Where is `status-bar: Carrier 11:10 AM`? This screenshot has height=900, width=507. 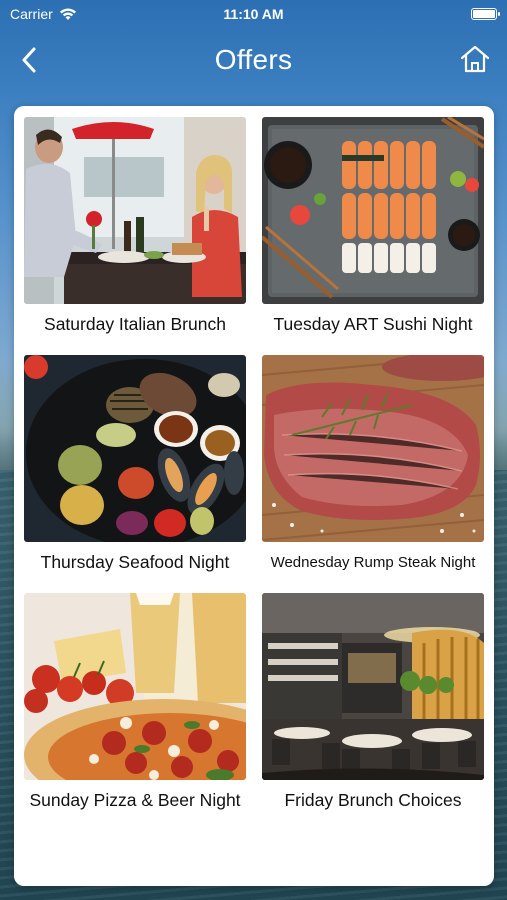 status-bar: Carrier 11:10 AM is located at coordinates (253, 14).